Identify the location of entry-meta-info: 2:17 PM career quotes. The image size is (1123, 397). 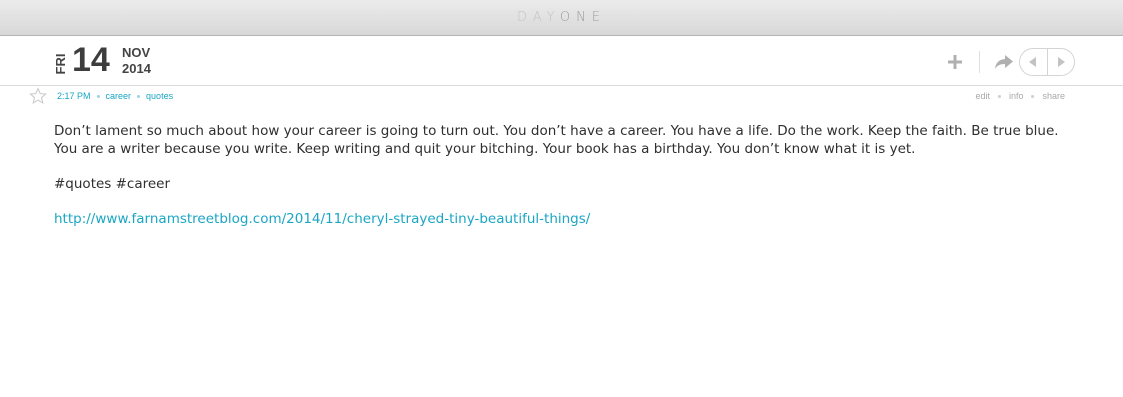
(115, 96).